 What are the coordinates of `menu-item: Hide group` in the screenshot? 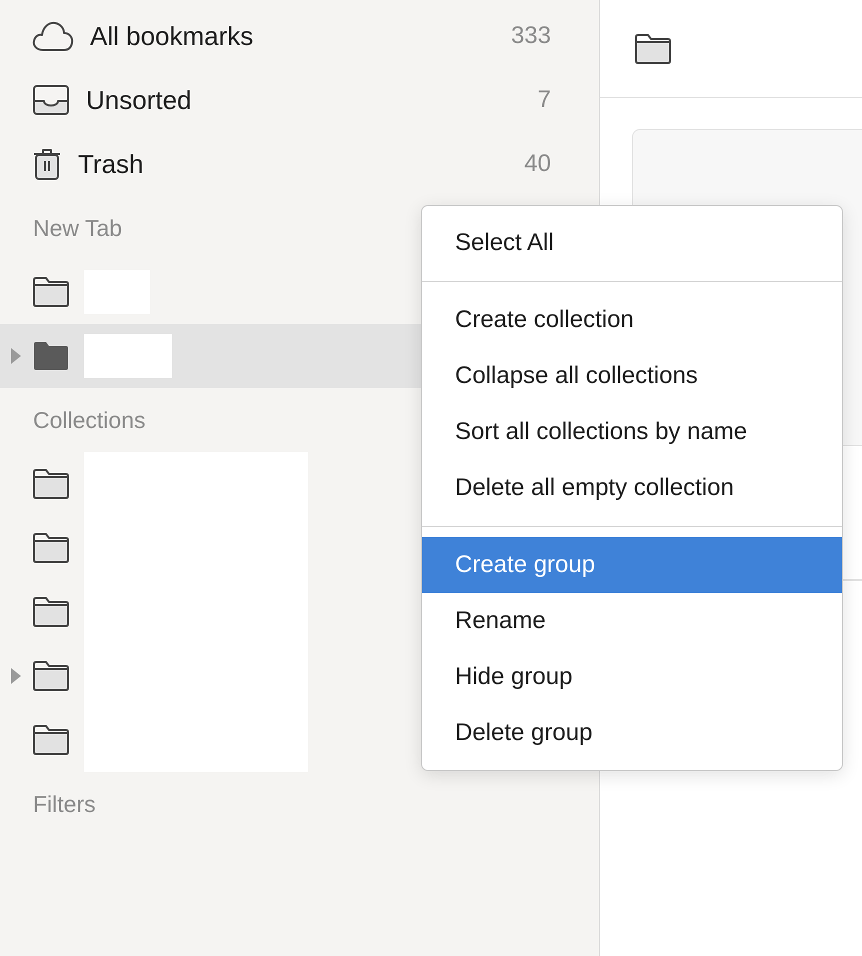 It's located at (632, 677).